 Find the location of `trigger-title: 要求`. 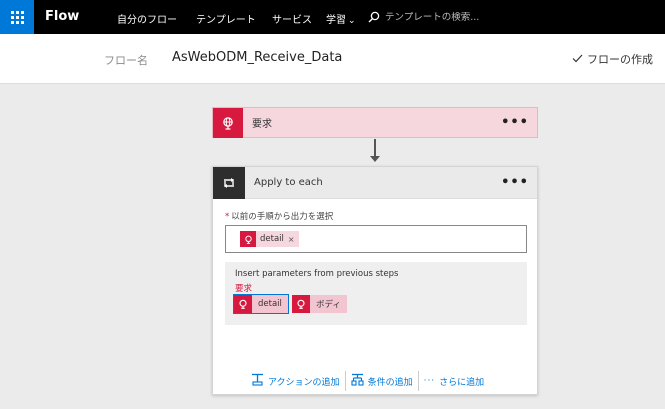

trigger-title: 要求 is located at coordinates (262, 124).